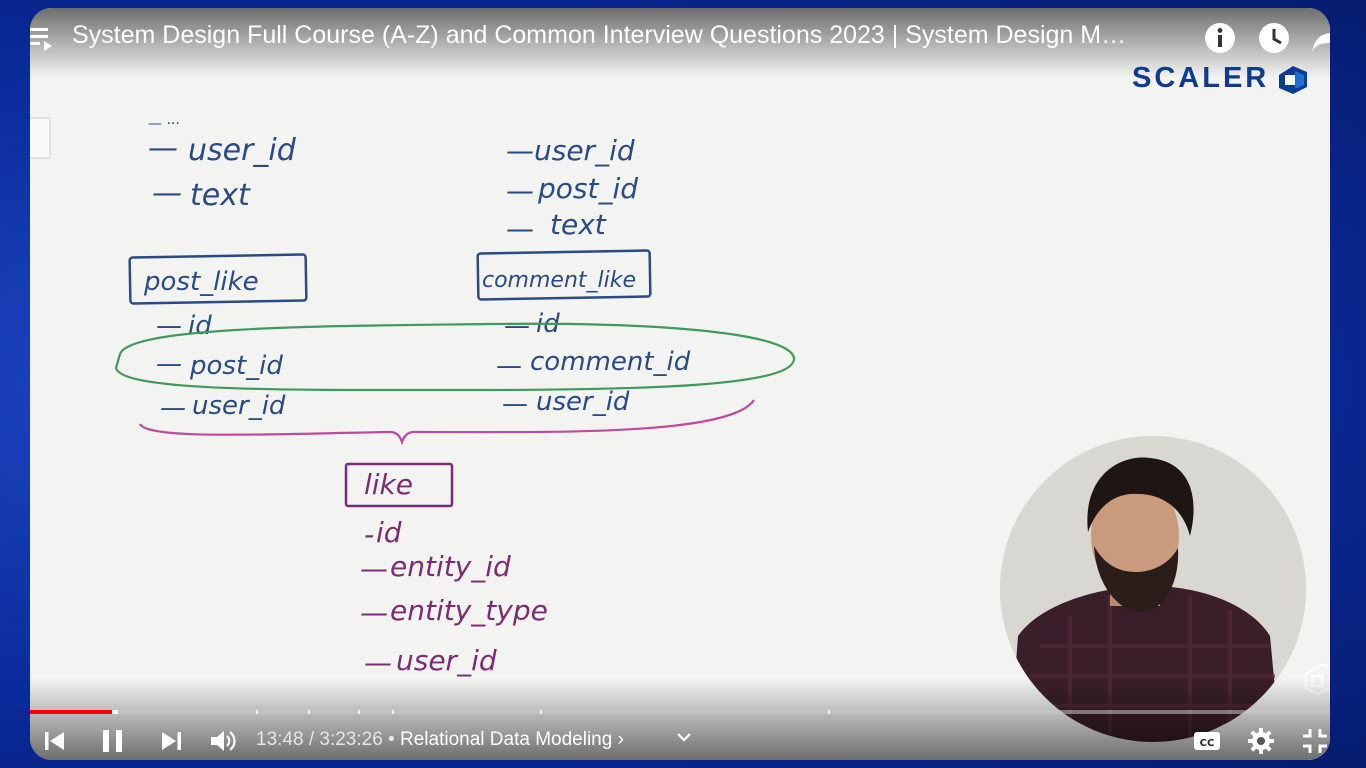  Describe the element at coordinates (115, 712) in the screenshot. I see `progress-scrubber` at that location.